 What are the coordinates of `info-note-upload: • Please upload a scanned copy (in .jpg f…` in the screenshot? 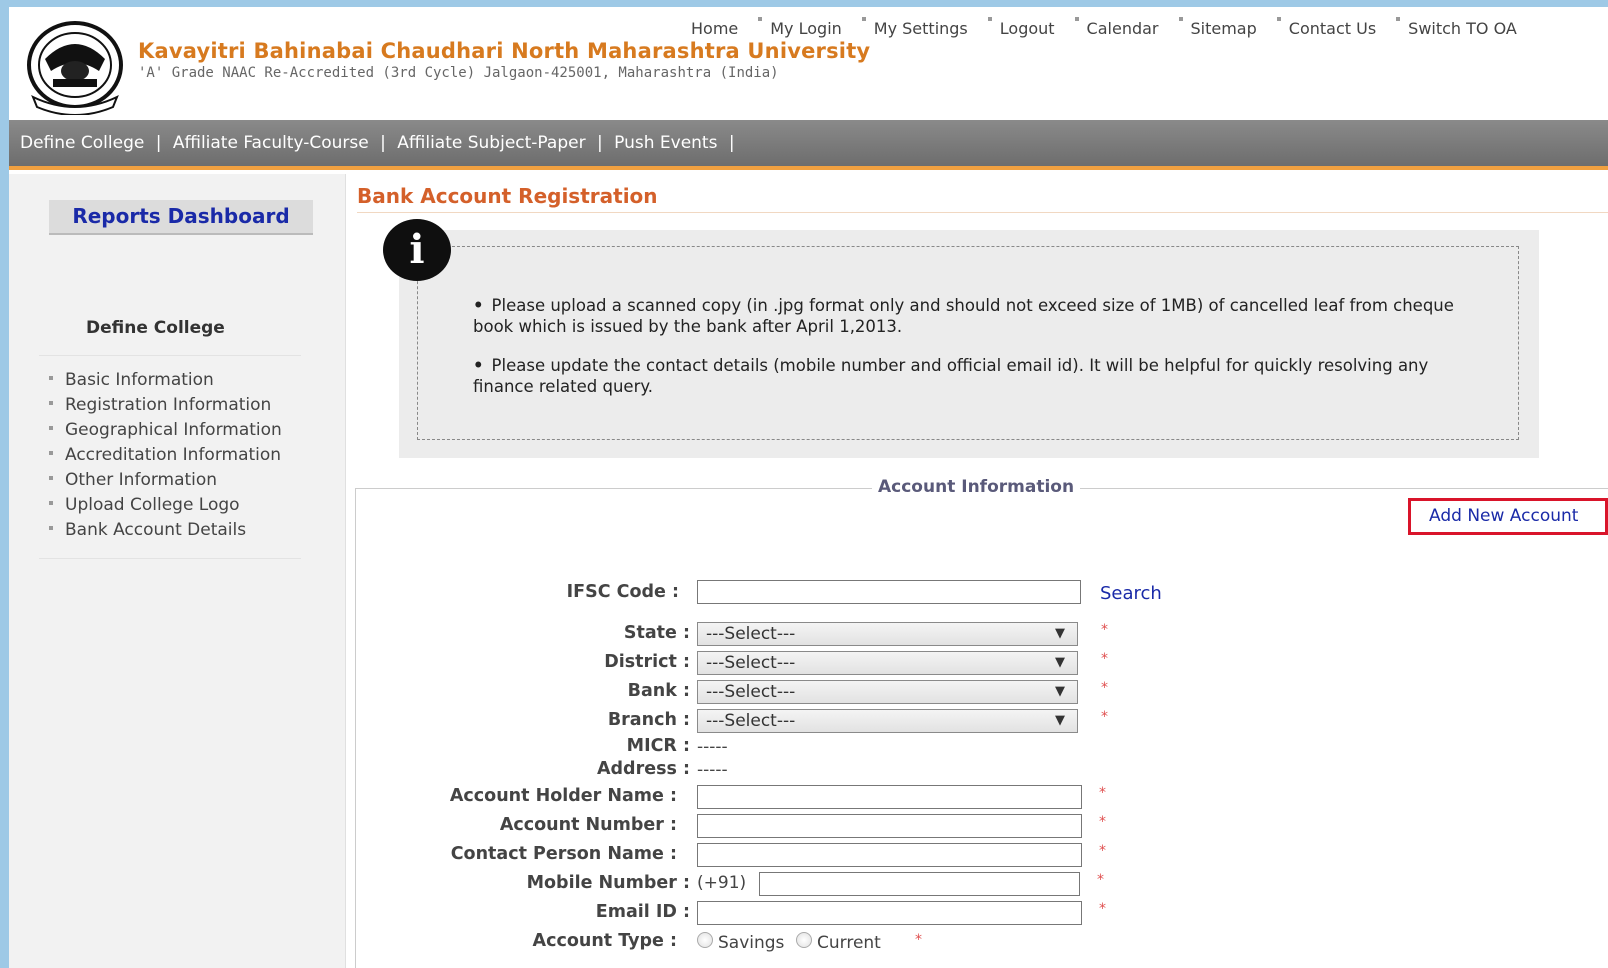 It's located at (963, 316).